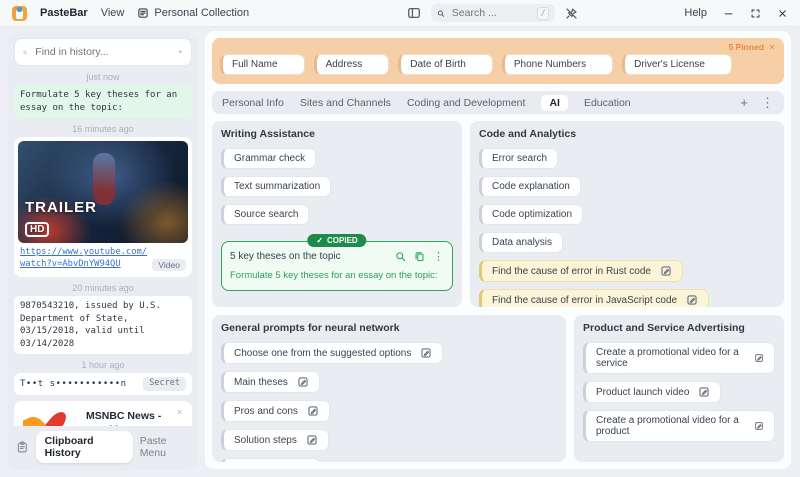 The height and width of the screenshot is (477, 800). What do you see at coordinates (103, 129) in the screenshot?
I see `history-timestamp: 16 minutes ago` at bounding box center [103, 129].